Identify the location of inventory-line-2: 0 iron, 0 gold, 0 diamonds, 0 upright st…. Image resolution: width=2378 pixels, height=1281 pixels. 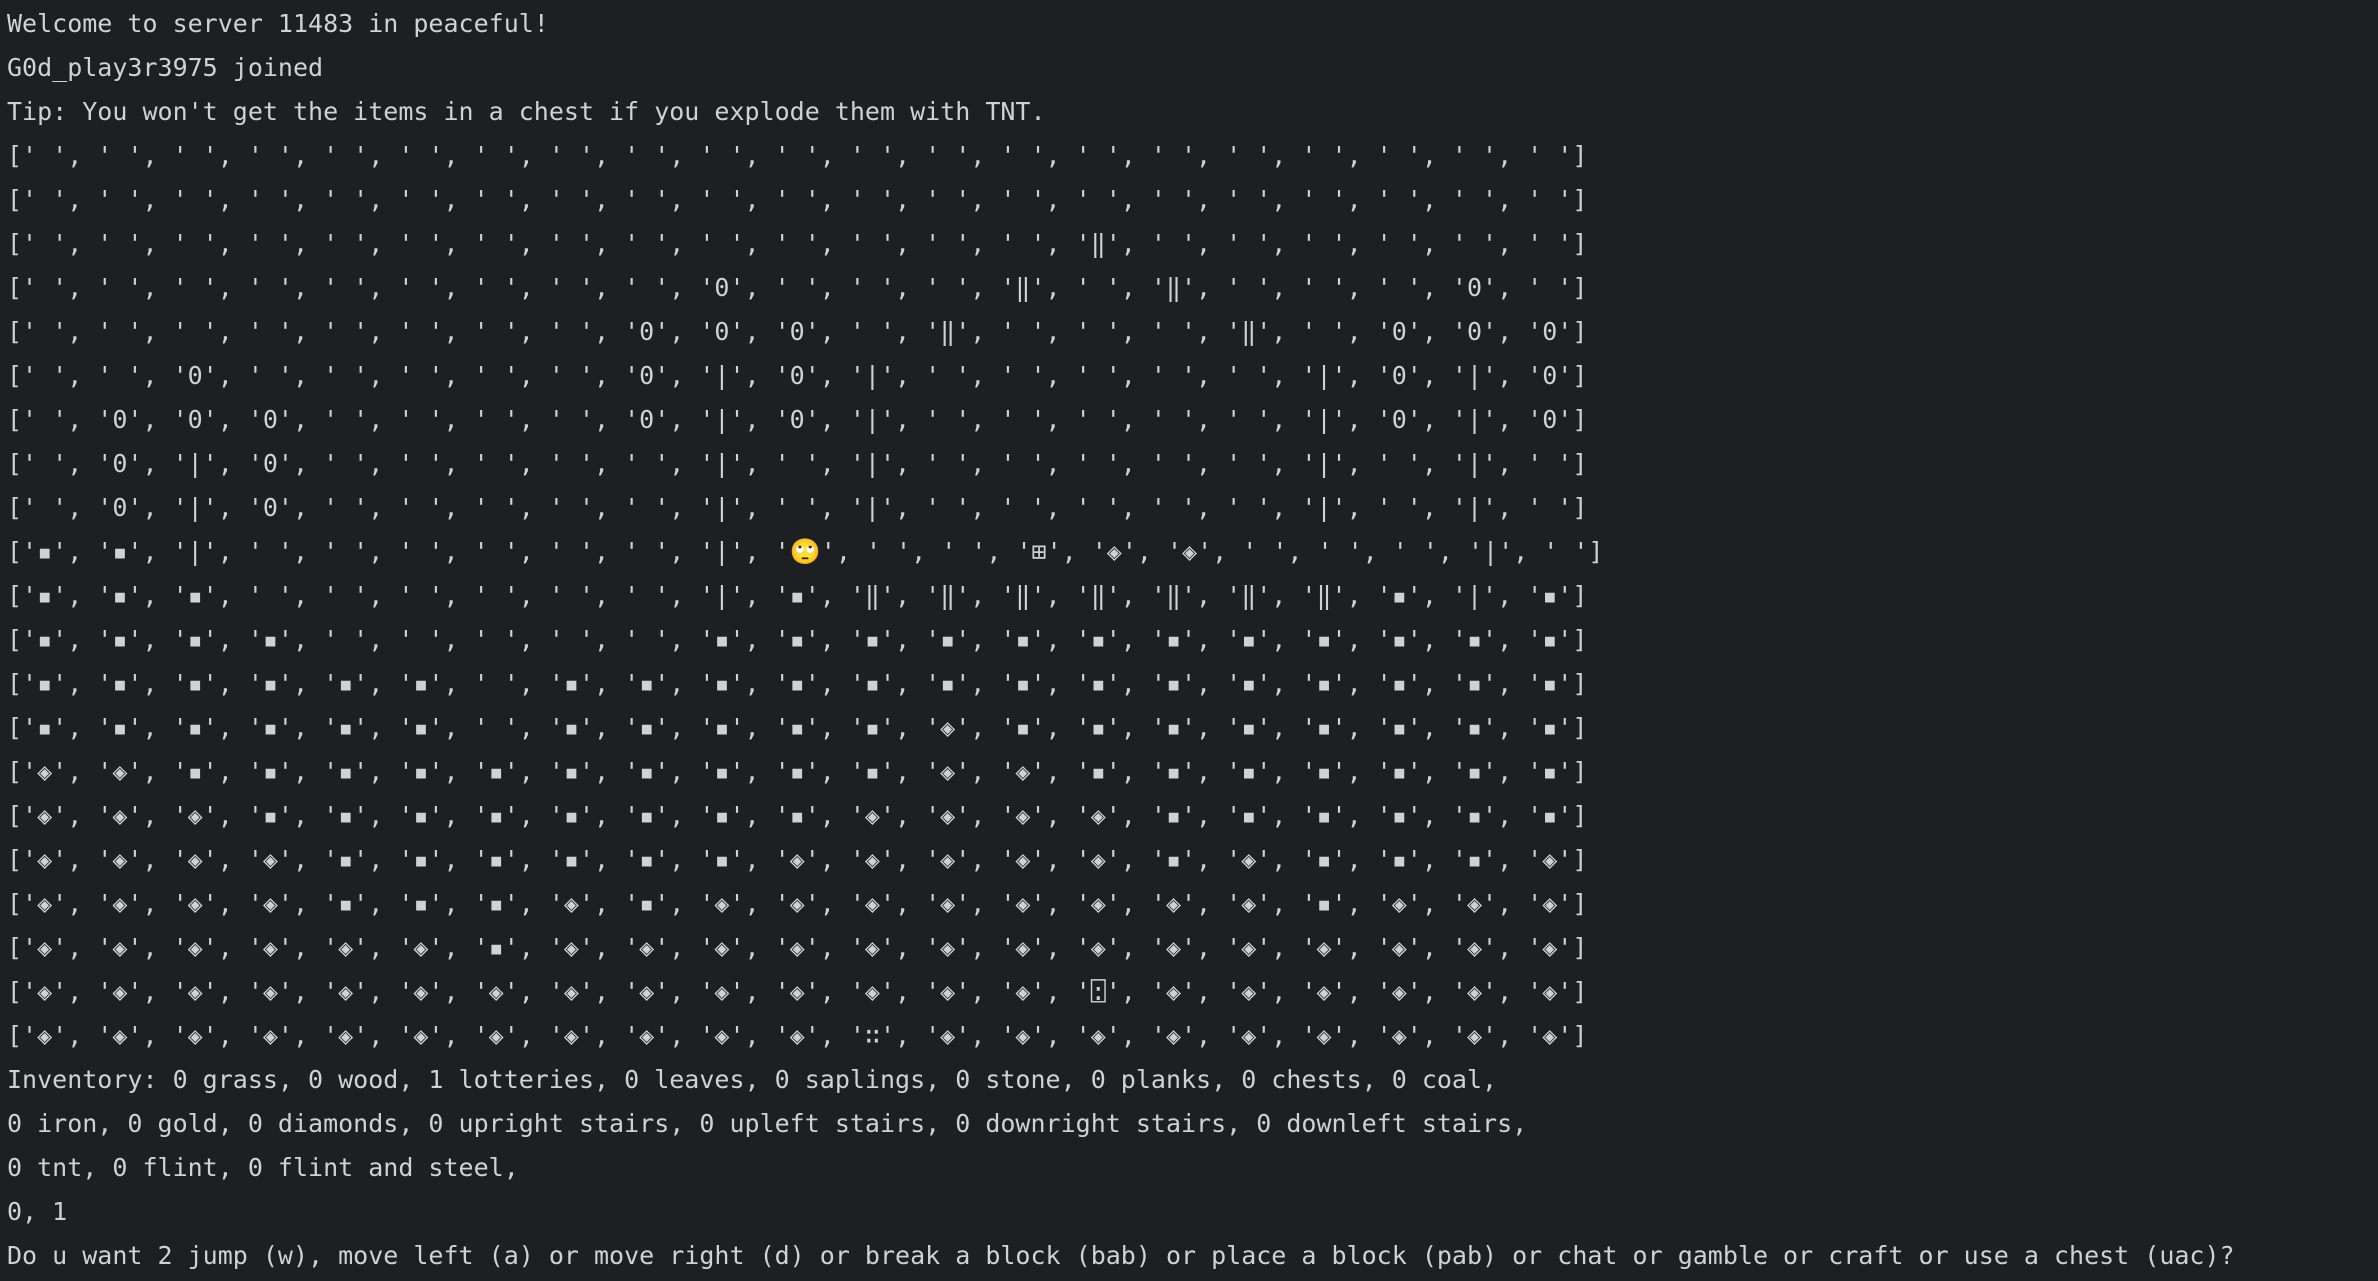
(767, 1123).